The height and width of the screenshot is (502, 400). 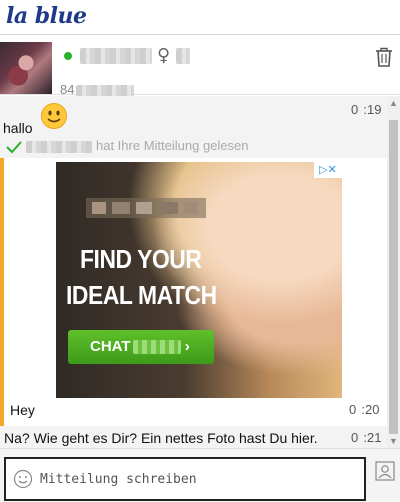 What do you see at coordinates (200, 66) in the screenshot?
I see `contact-header: xxxxxxxx ♀ xx 84xxxxxxxx` at bounding box center [200, 66].